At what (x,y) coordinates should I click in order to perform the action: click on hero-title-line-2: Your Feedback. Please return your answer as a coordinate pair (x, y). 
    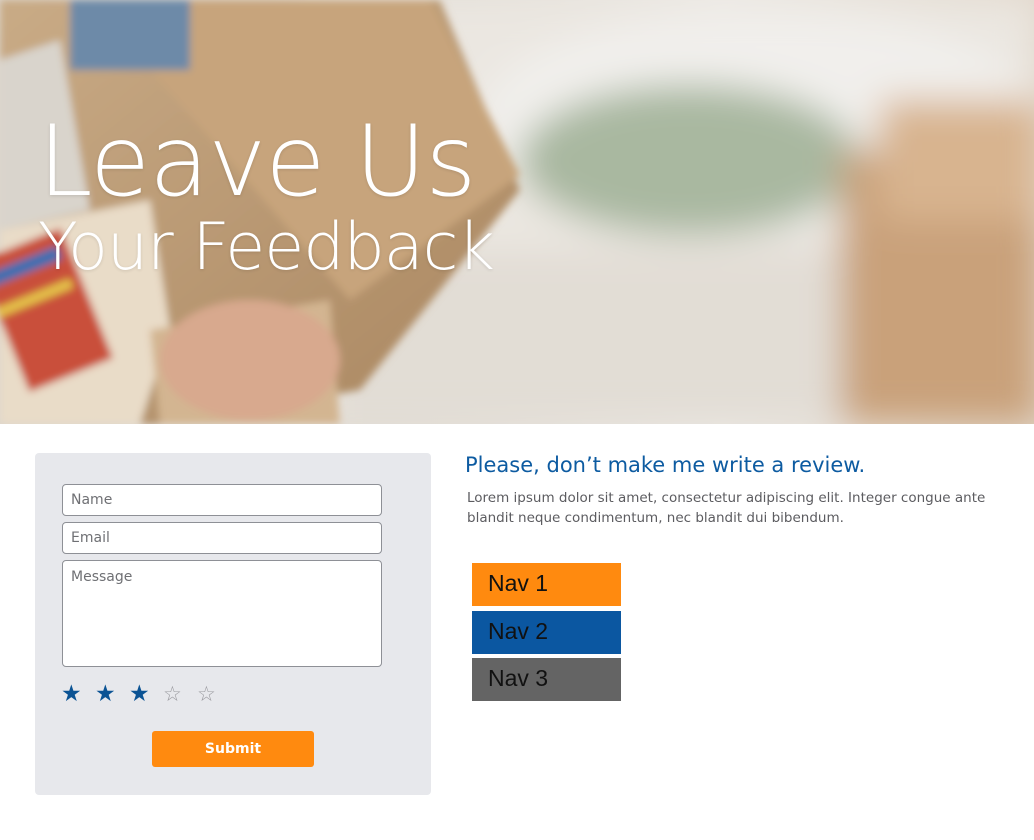
    Looking at the image, I should click on (266, 247).